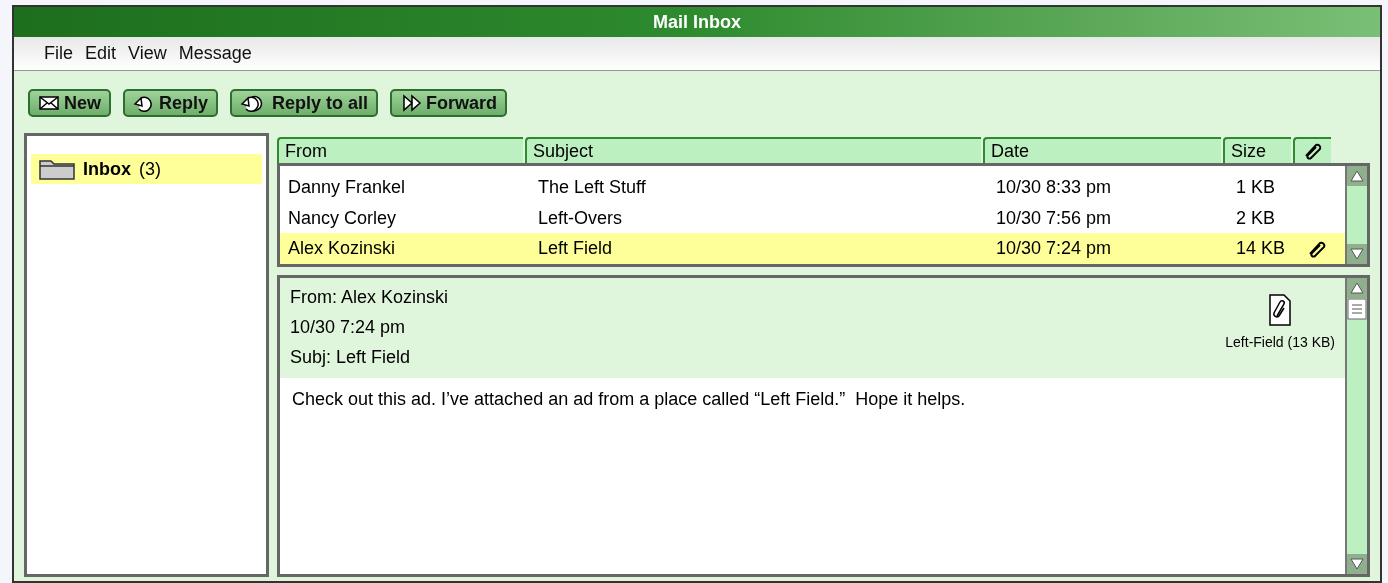 This screenshot has height=583, width=1388. Describe the element at coordinates (697, 22) in the screenshot. I see `window-title: Mail Inbox` at that location.